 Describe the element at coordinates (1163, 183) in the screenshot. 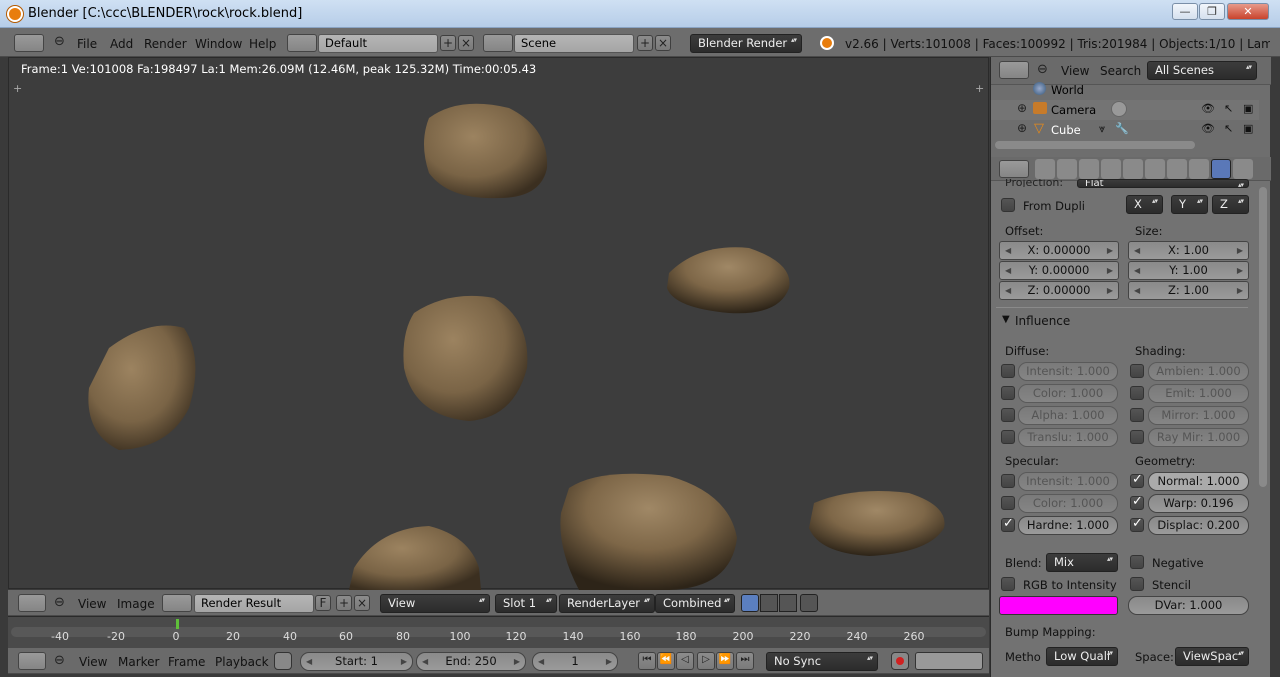

I see `projection-dropdown: Flat` at that location.